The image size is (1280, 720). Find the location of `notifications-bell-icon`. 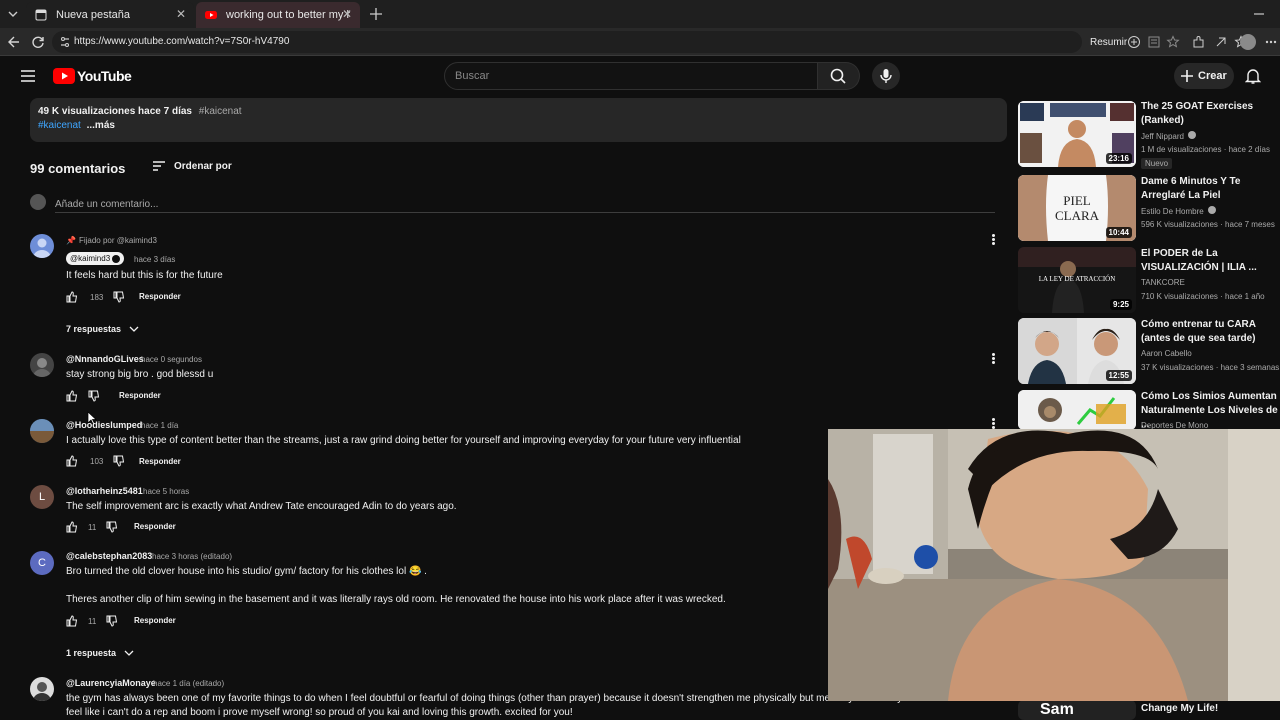

notifications-bell-icon is located at coordinates (1253, 76).